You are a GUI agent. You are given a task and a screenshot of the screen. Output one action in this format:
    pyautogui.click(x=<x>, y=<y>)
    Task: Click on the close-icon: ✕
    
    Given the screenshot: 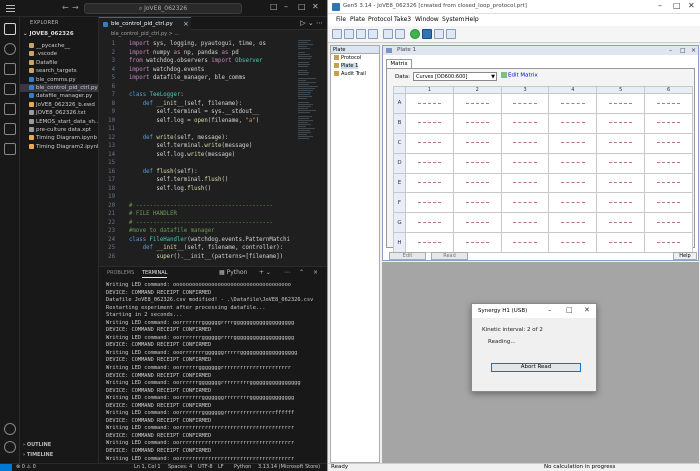 What is the action you would take?
    pyautogui.click(x=315, y=6)
    